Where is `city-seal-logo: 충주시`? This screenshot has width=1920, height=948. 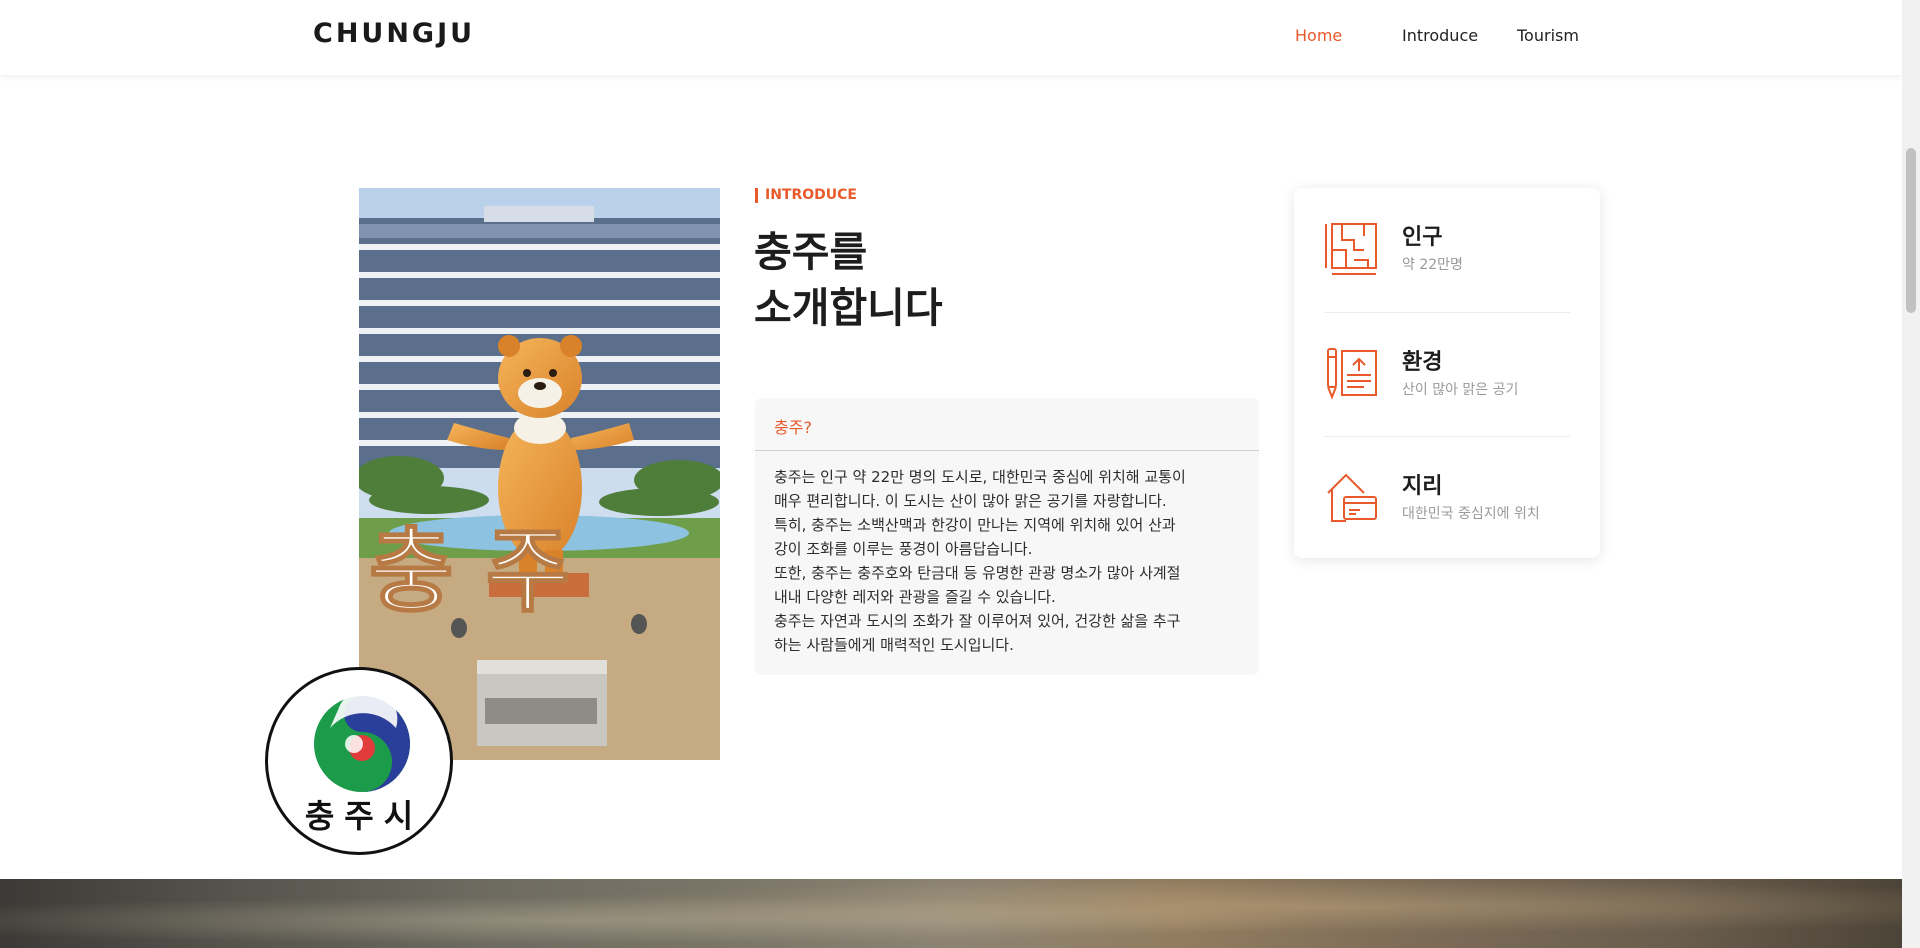 city-seal-logo: 충주시 is located at coordinates (359, 761).